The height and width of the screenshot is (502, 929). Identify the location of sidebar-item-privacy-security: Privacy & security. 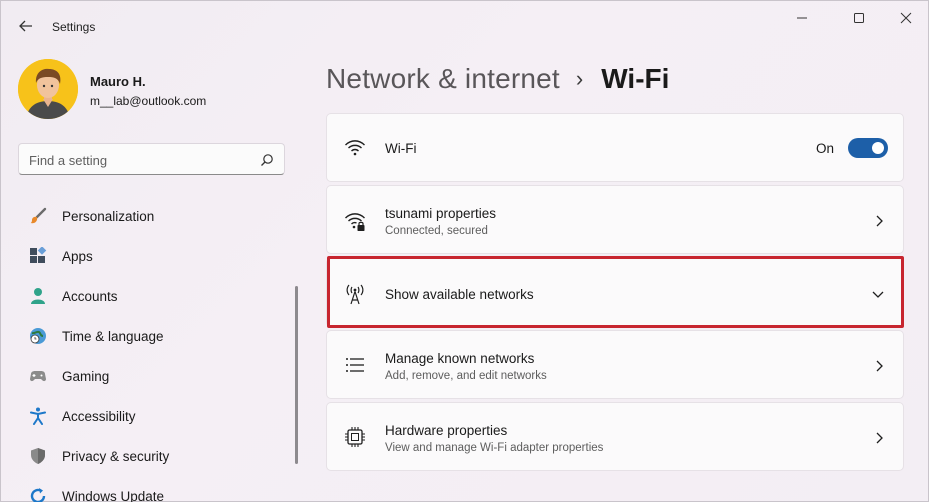
(153, 456).